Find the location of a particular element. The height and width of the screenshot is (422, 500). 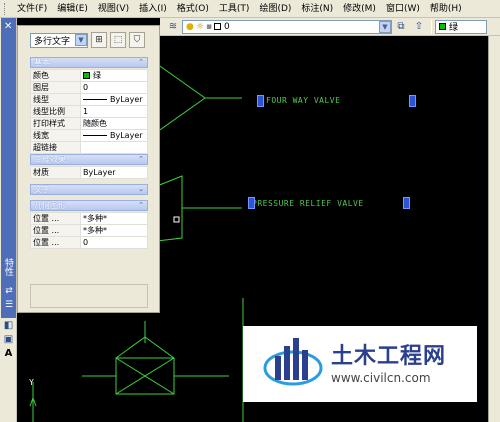

menu-tools: 工具(T) is located at coordinates (234, 9).